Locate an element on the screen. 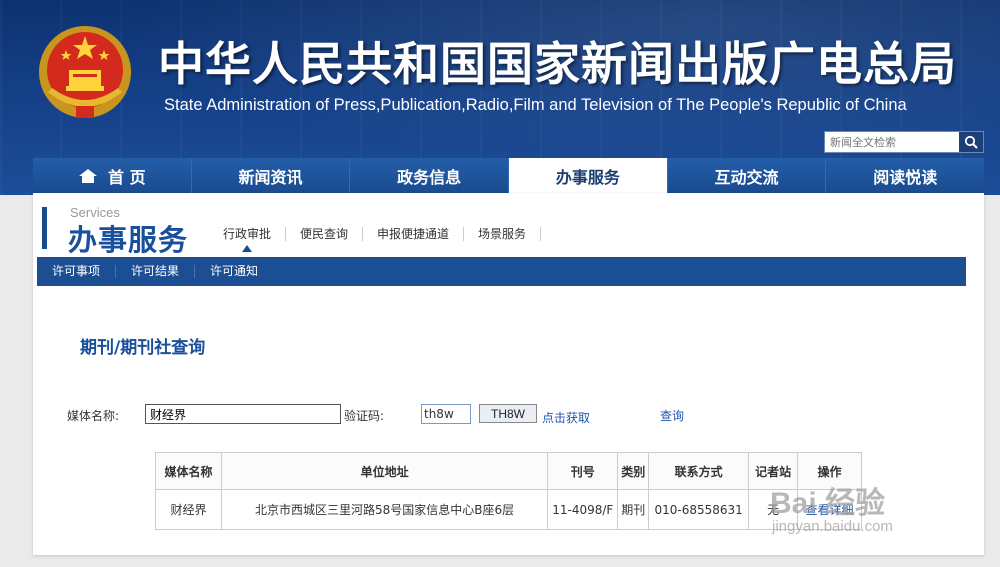 The height and width of the screenshot is (567, 1000). nav-home: 首 页 is located at coordinates (112, 175).